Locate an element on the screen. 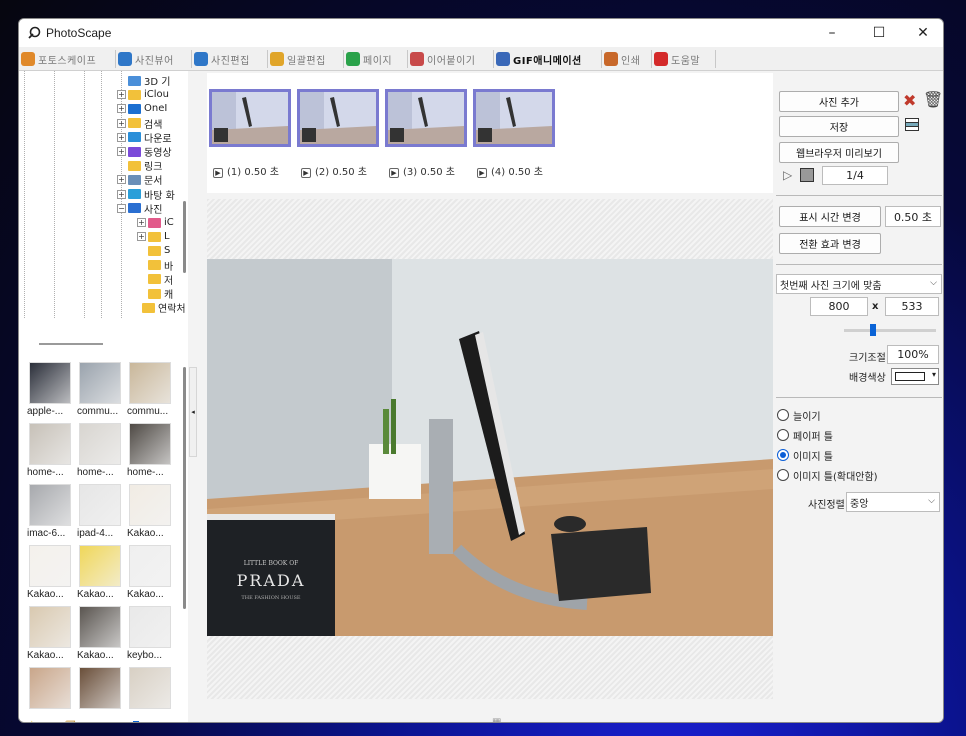 The width and height of the screenshot is (966, 736). rotate-icon: ⟲ is located at coordinates (51, 720).